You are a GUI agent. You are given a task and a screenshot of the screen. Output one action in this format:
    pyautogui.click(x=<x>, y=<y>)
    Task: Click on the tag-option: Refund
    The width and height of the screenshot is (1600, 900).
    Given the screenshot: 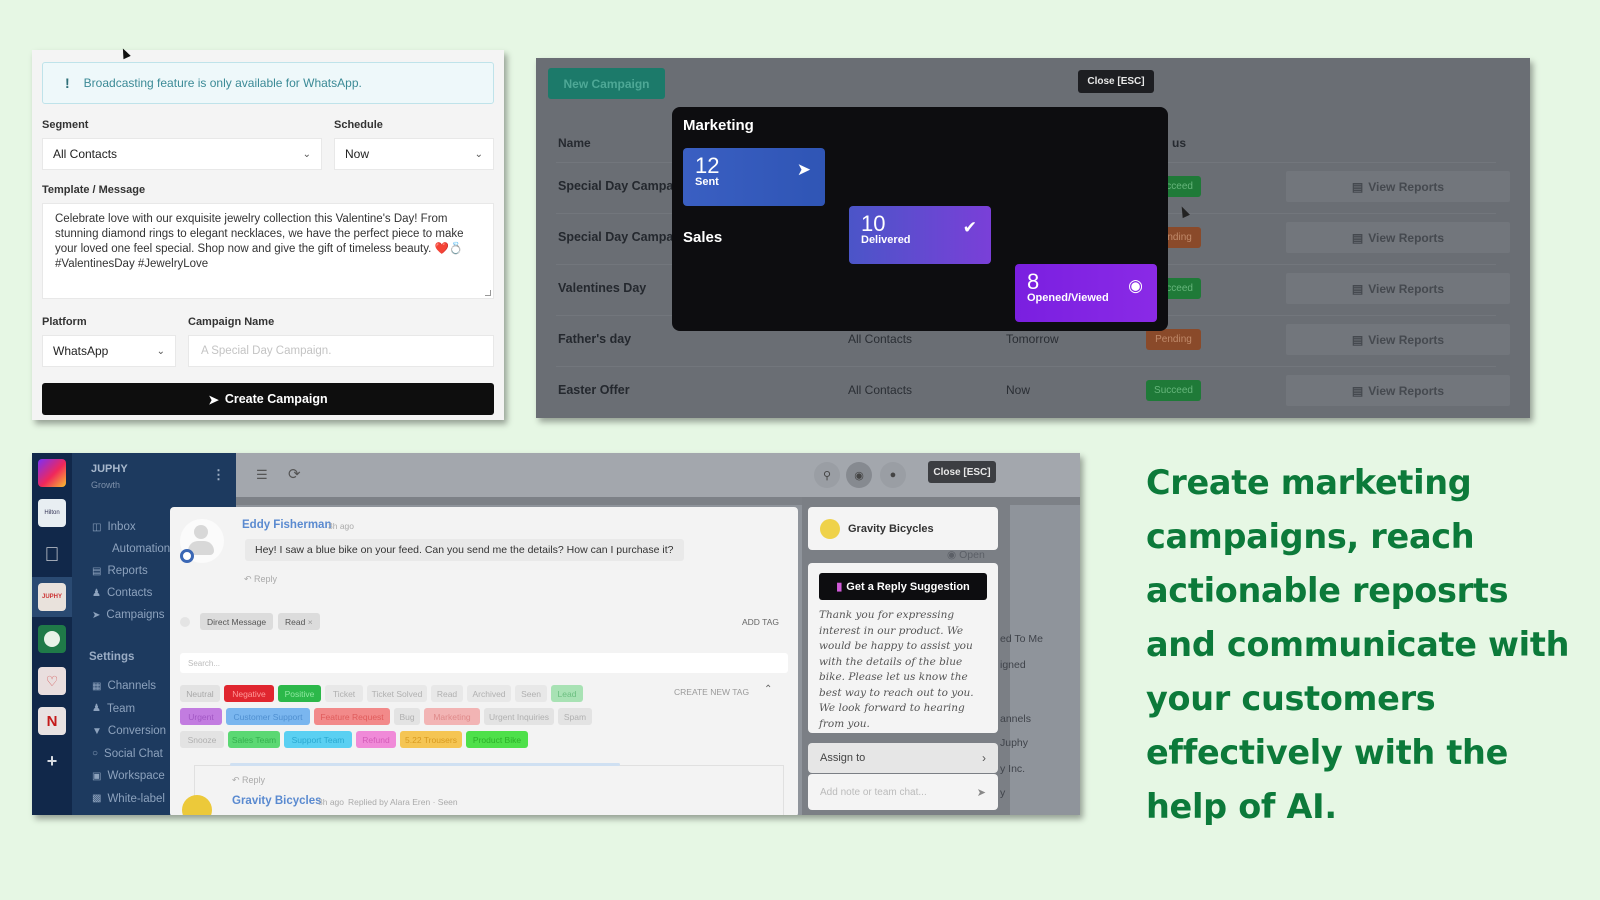 What is the action you would take?
    pyautogui.click(x=376, y=739)
    